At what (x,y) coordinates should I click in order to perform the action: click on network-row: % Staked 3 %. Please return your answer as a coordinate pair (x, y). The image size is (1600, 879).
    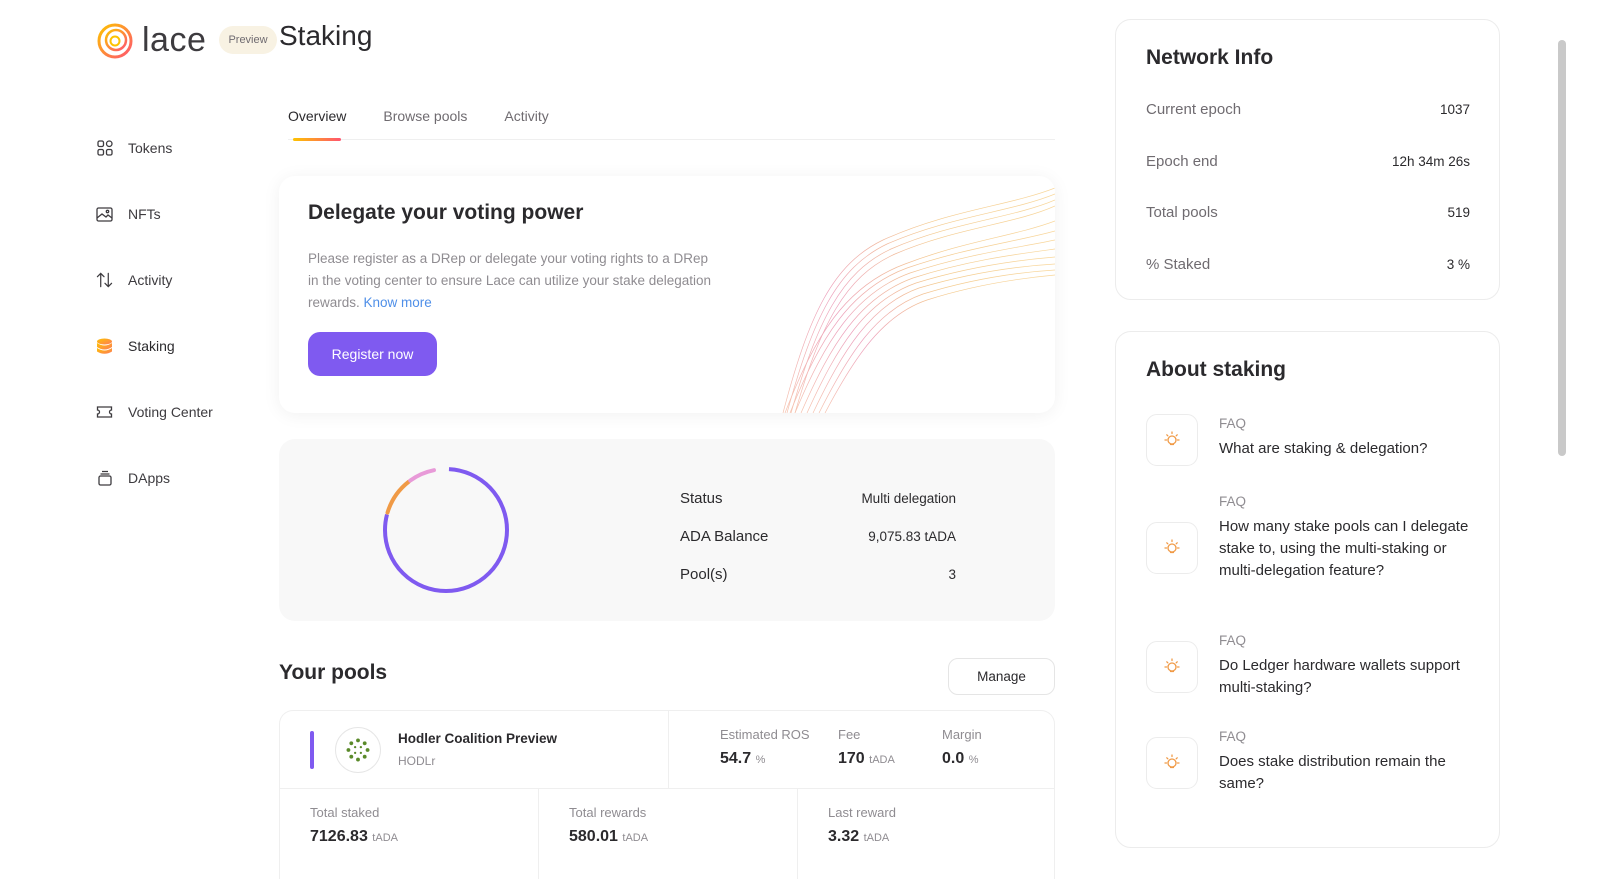
    Looking at the image, I should click on (1308, 265).